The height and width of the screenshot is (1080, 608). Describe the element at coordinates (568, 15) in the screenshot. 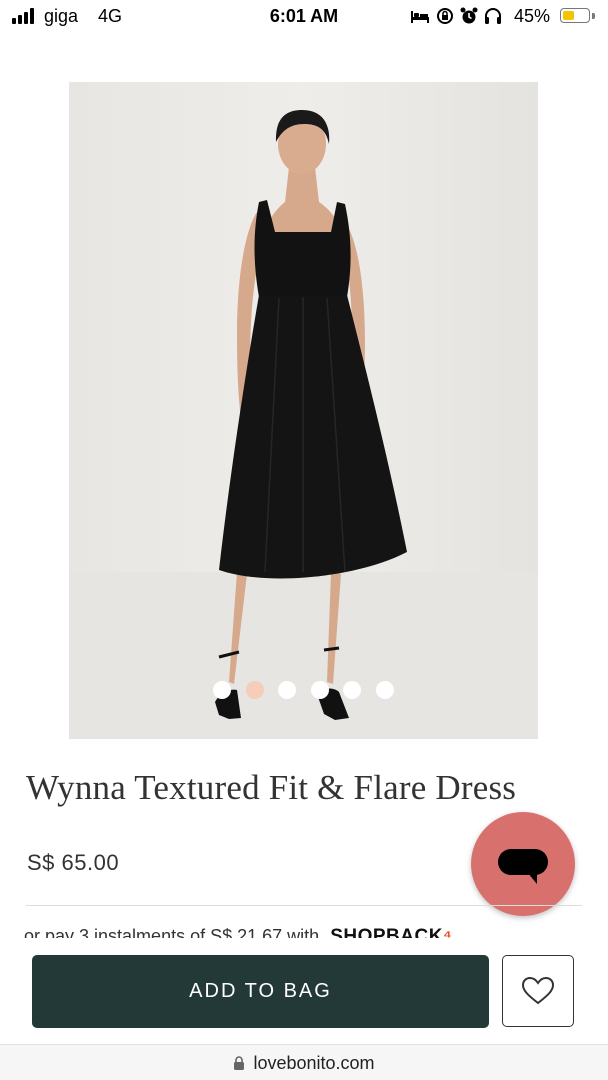

I see `battery-level-fill` at that location.